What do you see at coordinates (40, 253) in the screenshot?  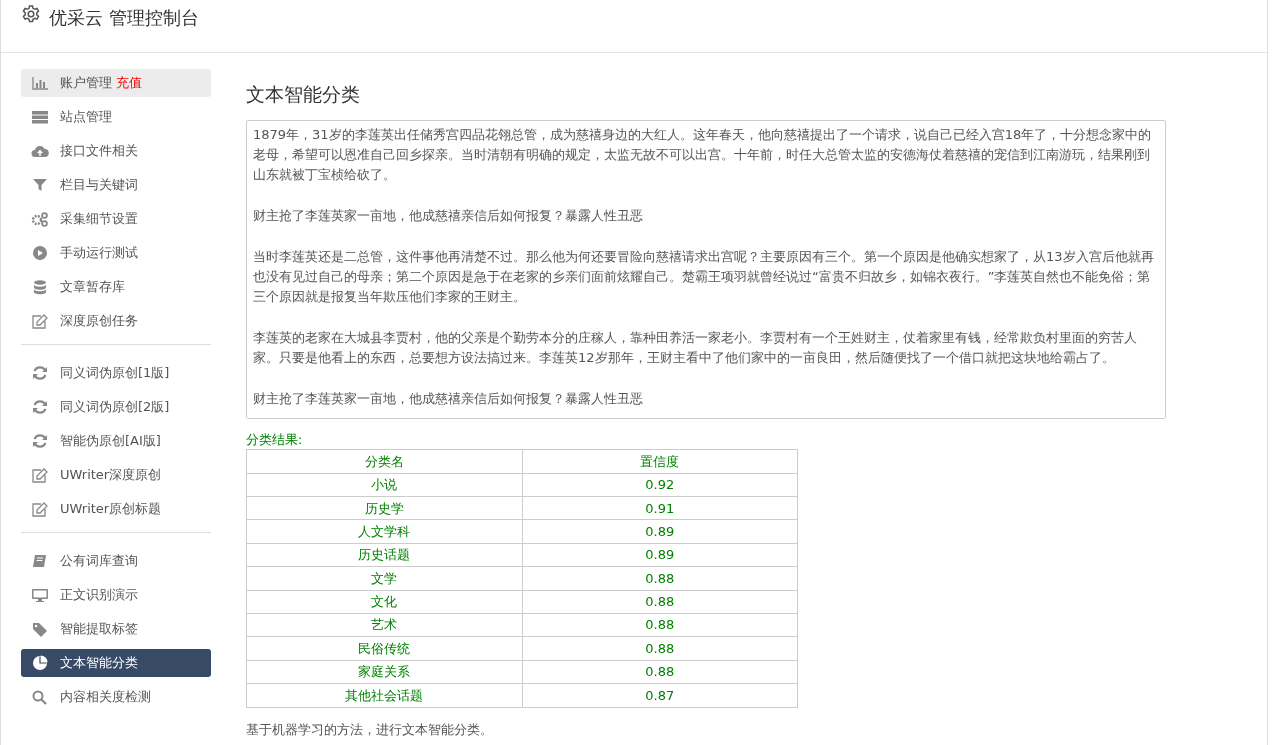 I see `play-icon` at bounding box center [40, 253].